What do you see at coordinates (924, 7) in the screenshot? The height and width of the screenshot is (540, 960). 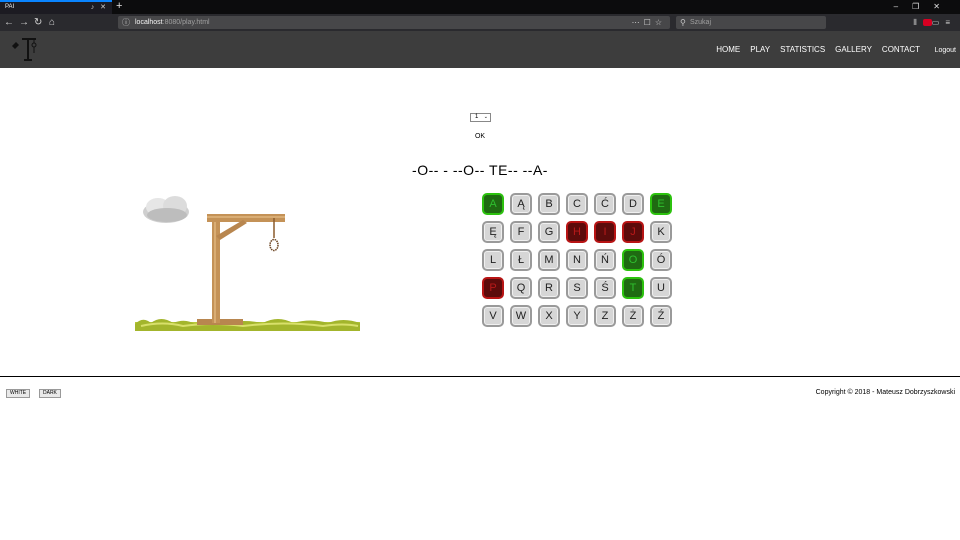 I see `window-controls: –❐✕` at bounding box center [924, 7].